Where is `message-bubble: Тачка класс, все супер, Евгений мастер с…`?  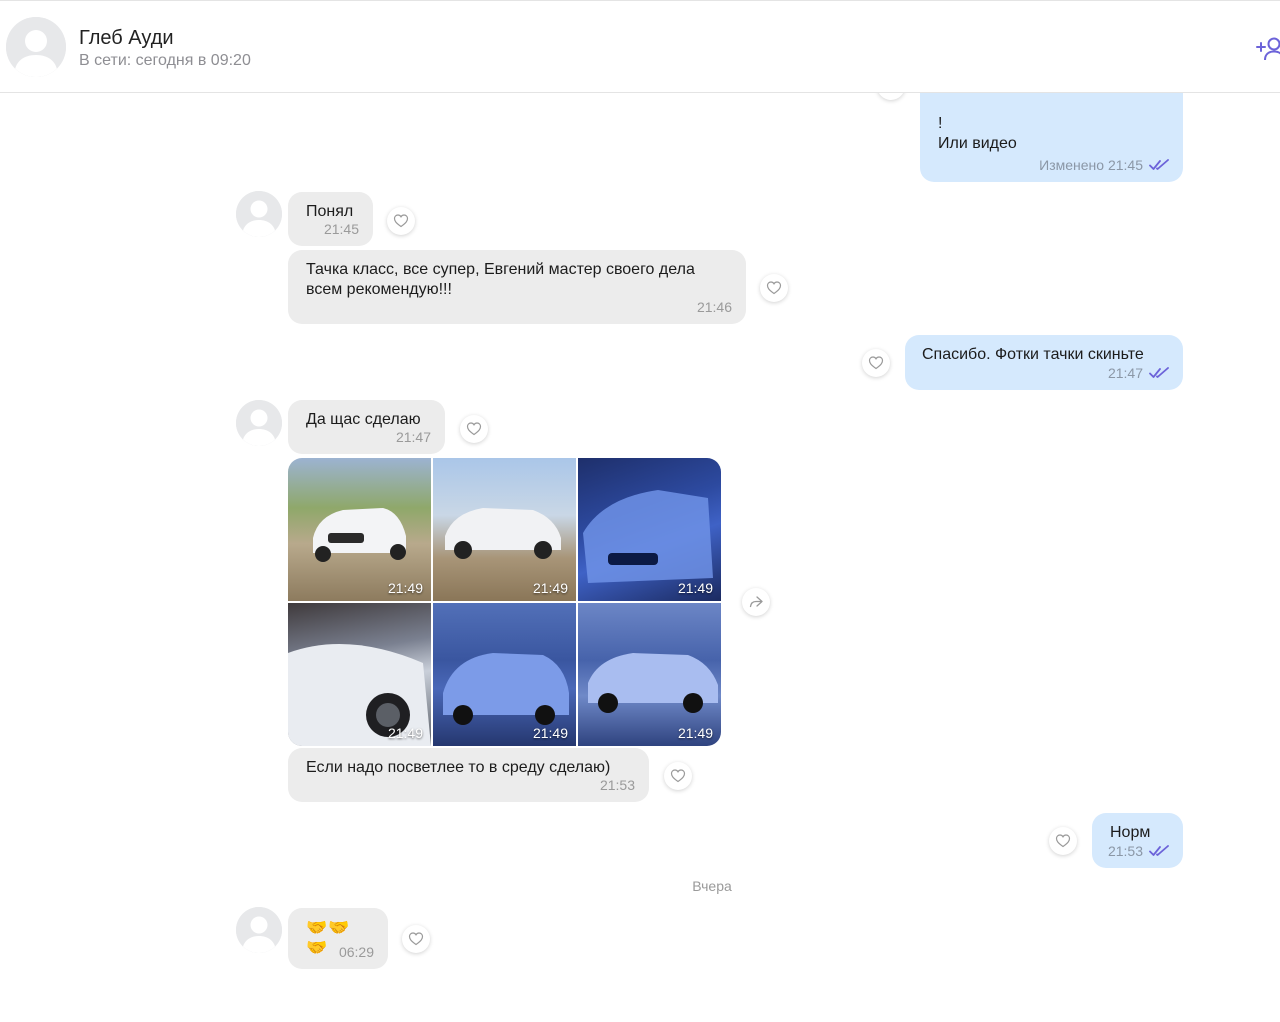
message-bubble: Тачка класс, все супер, Евгений мастер с… is located at coordinates (517, 287).